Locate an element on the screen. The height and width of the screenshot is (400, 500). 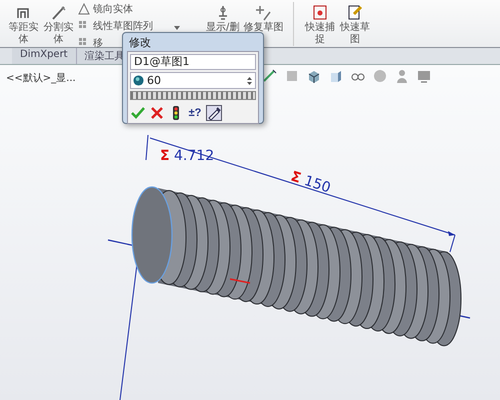
dimension-label: Σ 4.712 is located at coordinates (187, 156).